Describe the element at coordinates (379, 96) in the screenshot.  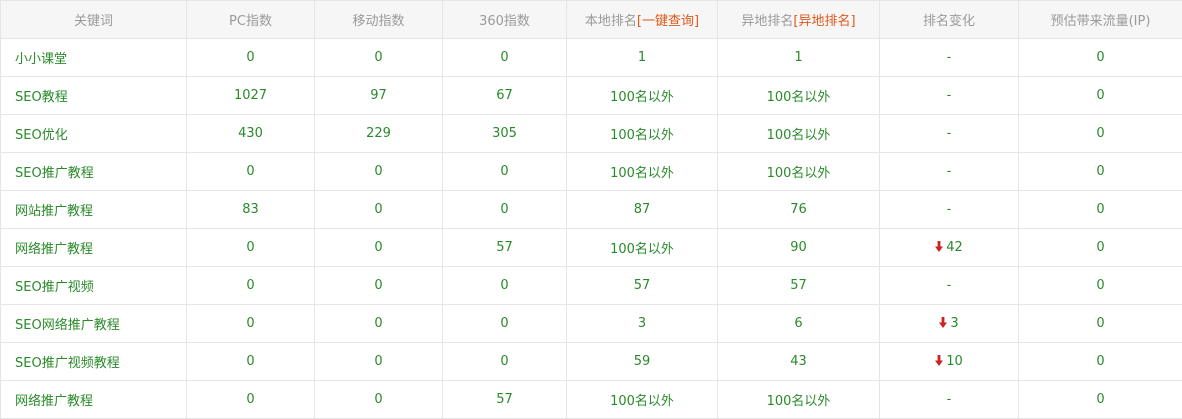
I see `cell-mobile-index: 97` at that location.